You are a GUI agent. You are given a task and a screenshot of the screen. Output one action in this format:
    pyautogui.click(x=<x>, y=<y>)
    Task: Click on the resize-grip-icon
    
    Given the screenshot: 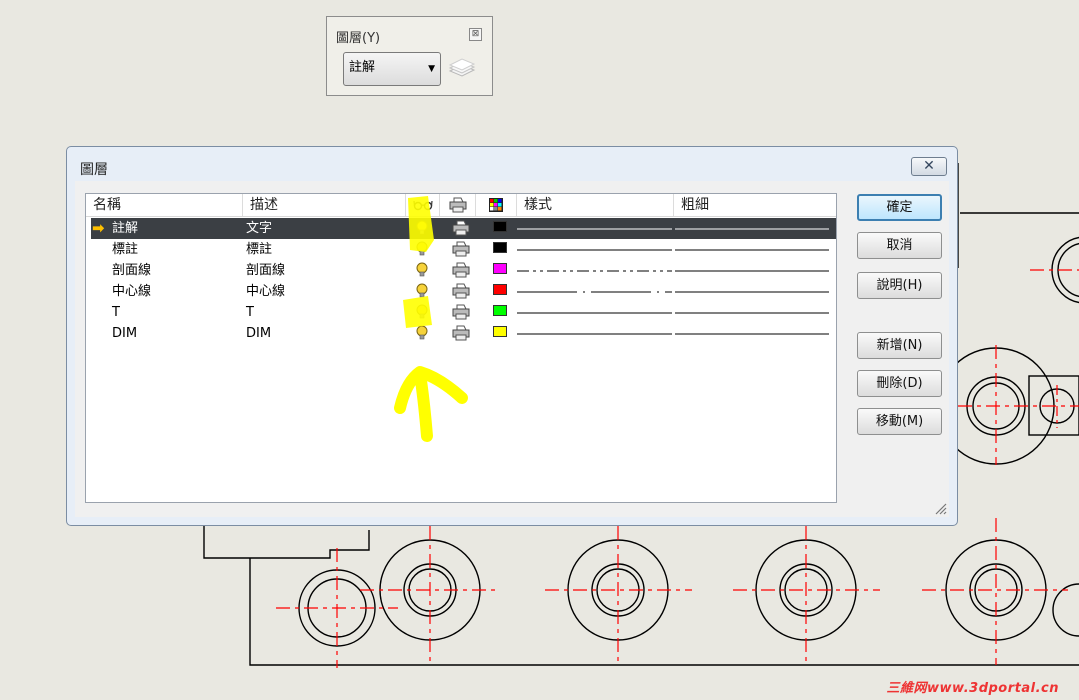 What is the action you would take?
    pyautogui.click(x=940, y=508)
    